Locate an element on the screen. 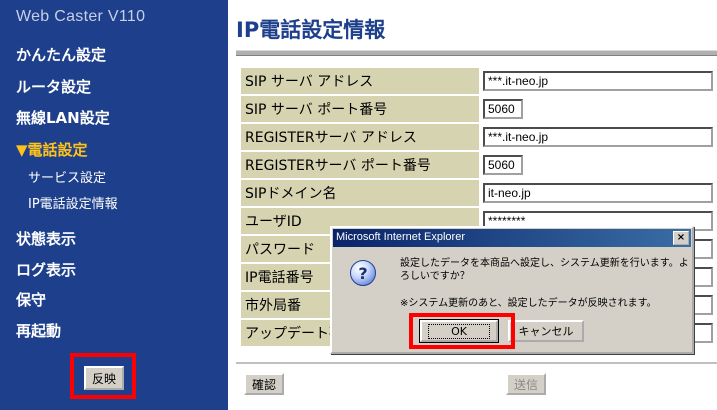 The width and height of the screenshot is (717, 410). row-value-cell: it-neo.jp is located at coordinates (598, 193).